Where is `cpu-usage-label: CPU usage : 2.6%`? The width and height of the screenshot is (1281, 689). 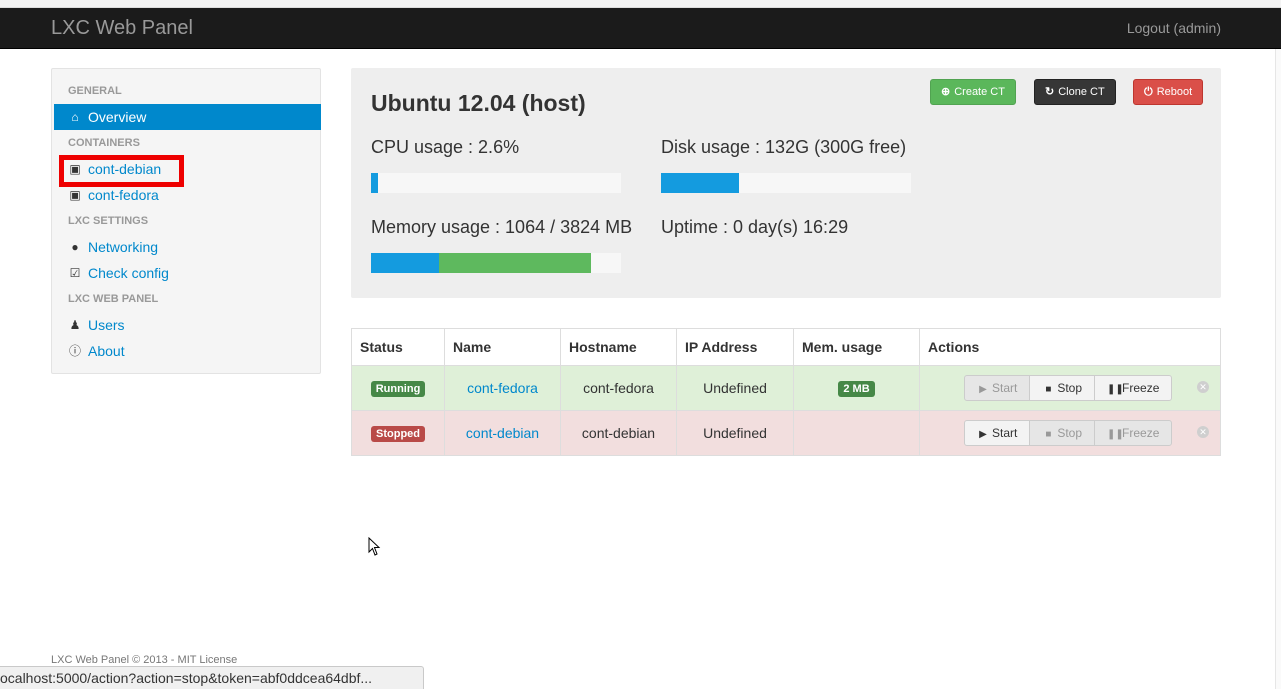
cpu-usage-label: CPU usage : 2.6% is located at coordinates (445, 147).